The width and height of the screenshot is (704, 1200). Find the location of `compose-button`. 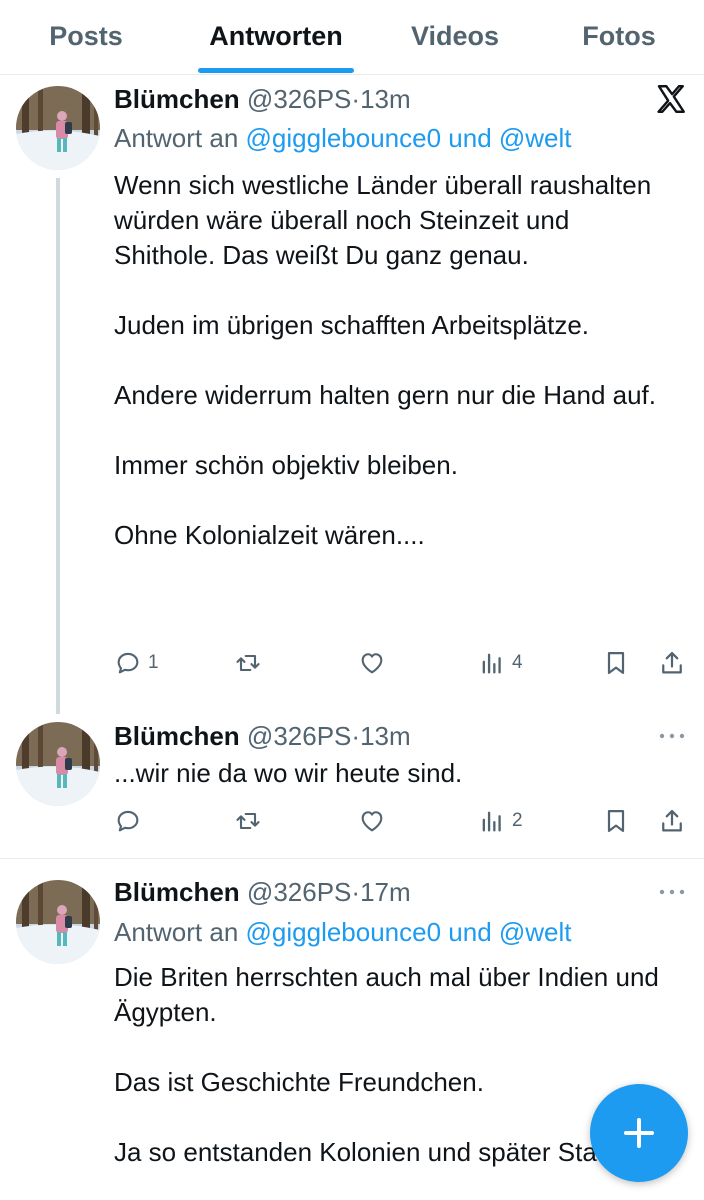

compose-button is located at coordinates (639, 1133).